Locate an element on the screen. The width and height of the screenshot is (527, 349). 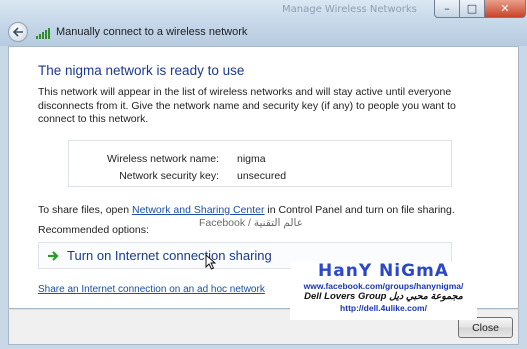
watermark-group: Dell Lovers Group مجموعة محبي ديل is located at coordinates (383, 296).